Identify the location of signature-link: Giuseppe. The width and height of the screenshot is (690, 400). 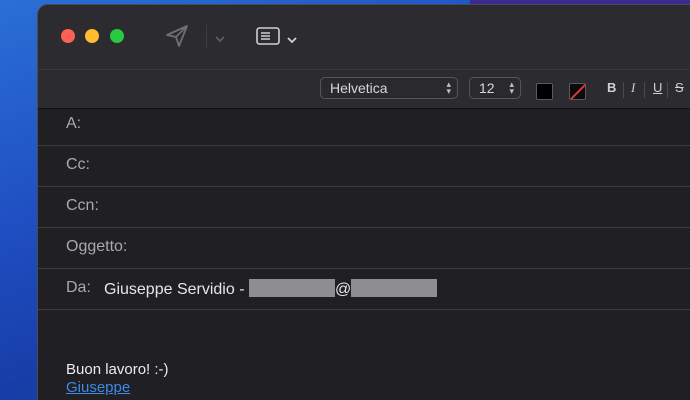
(117, 388).